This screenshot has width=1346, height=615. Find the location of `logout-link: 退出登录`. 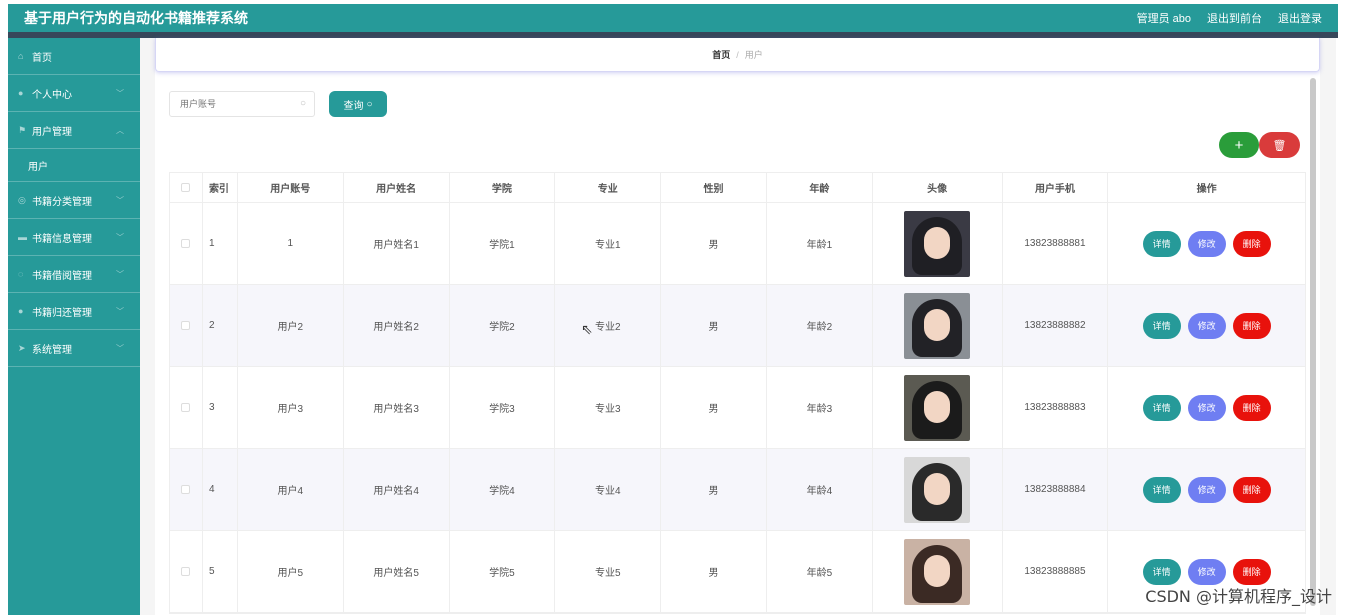

logout-link: 退出登录 is located at coordinates (1300, 18).